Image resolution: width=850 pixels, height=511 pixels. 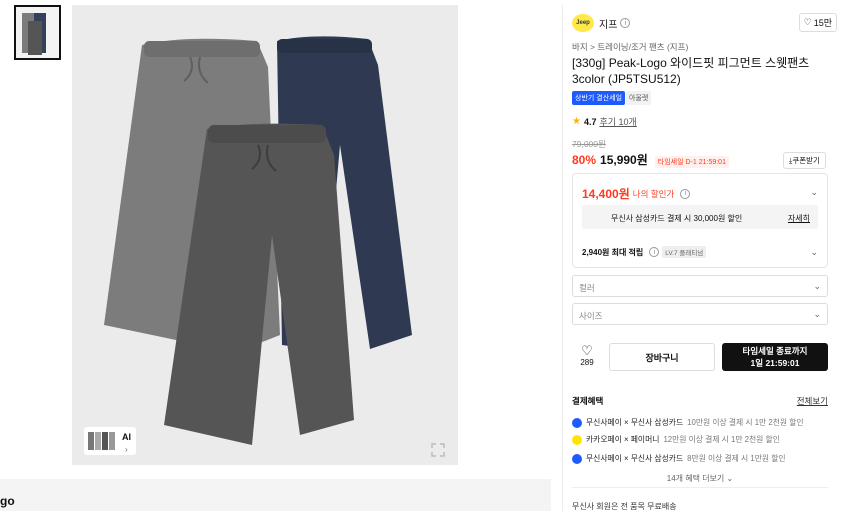 I want to click on benefit-sub: 8만원 이상 결제 시 1만원 할인, so click(x=736, y=458).